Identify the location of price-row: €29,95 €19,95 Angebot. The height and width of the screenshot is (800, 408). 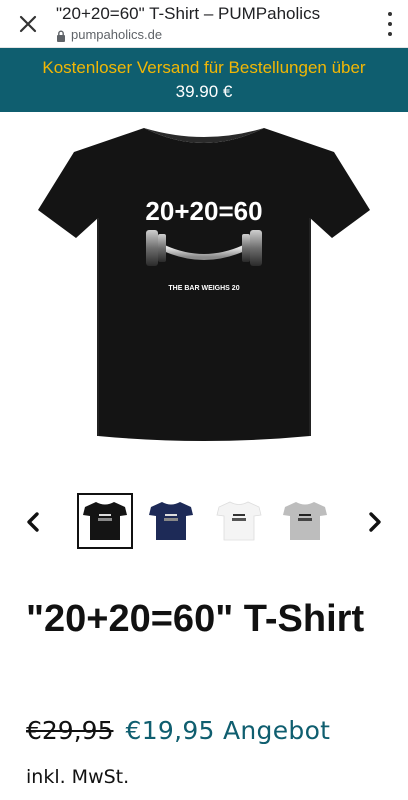
(178, 730).